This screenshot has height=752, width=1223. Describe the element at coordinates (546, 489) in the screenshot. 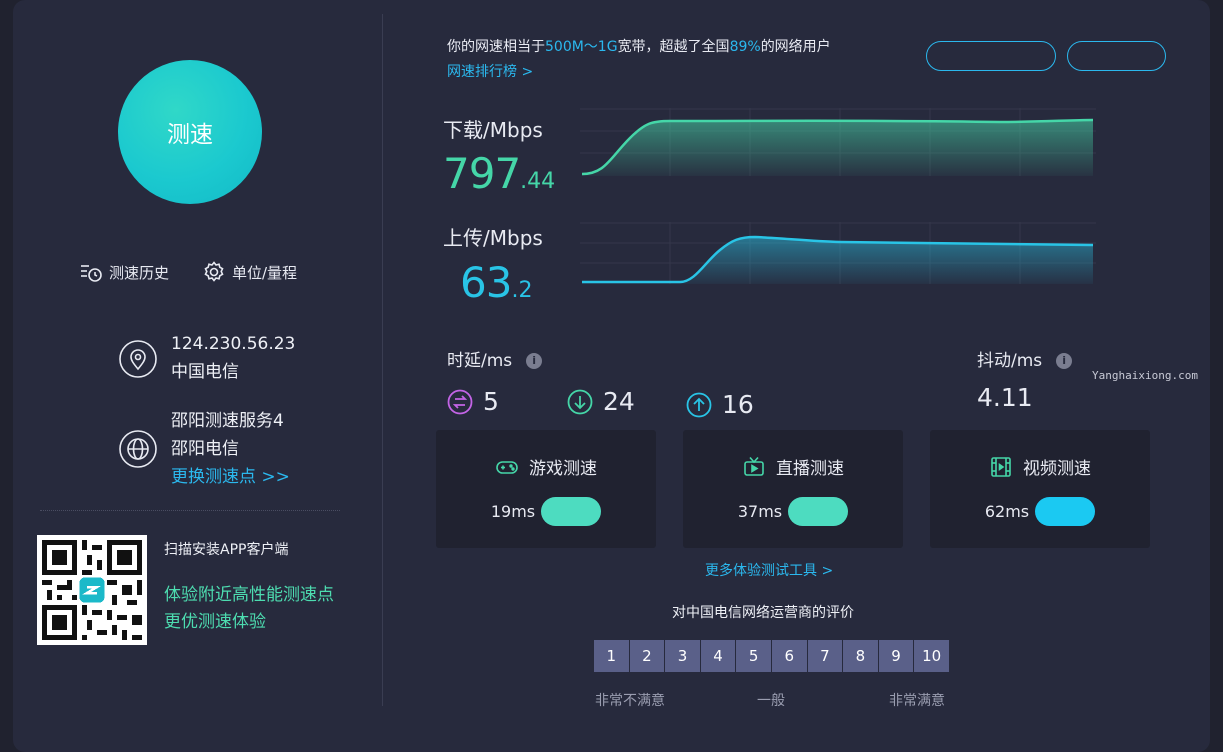

I see `game-test-card: 游戏测速 19ms` at that location.